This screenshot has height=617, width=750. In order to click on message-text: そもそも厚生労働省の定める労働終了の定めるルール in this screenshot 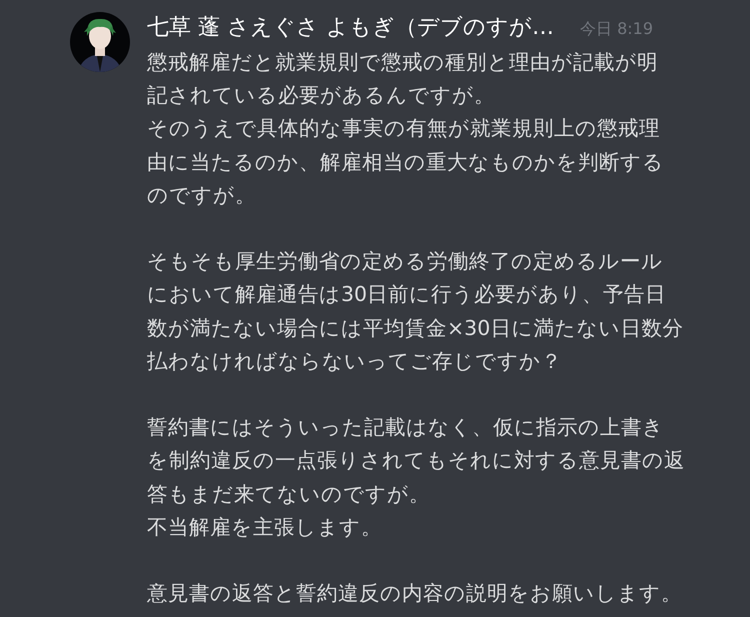, I will do `click(405, 262)`.